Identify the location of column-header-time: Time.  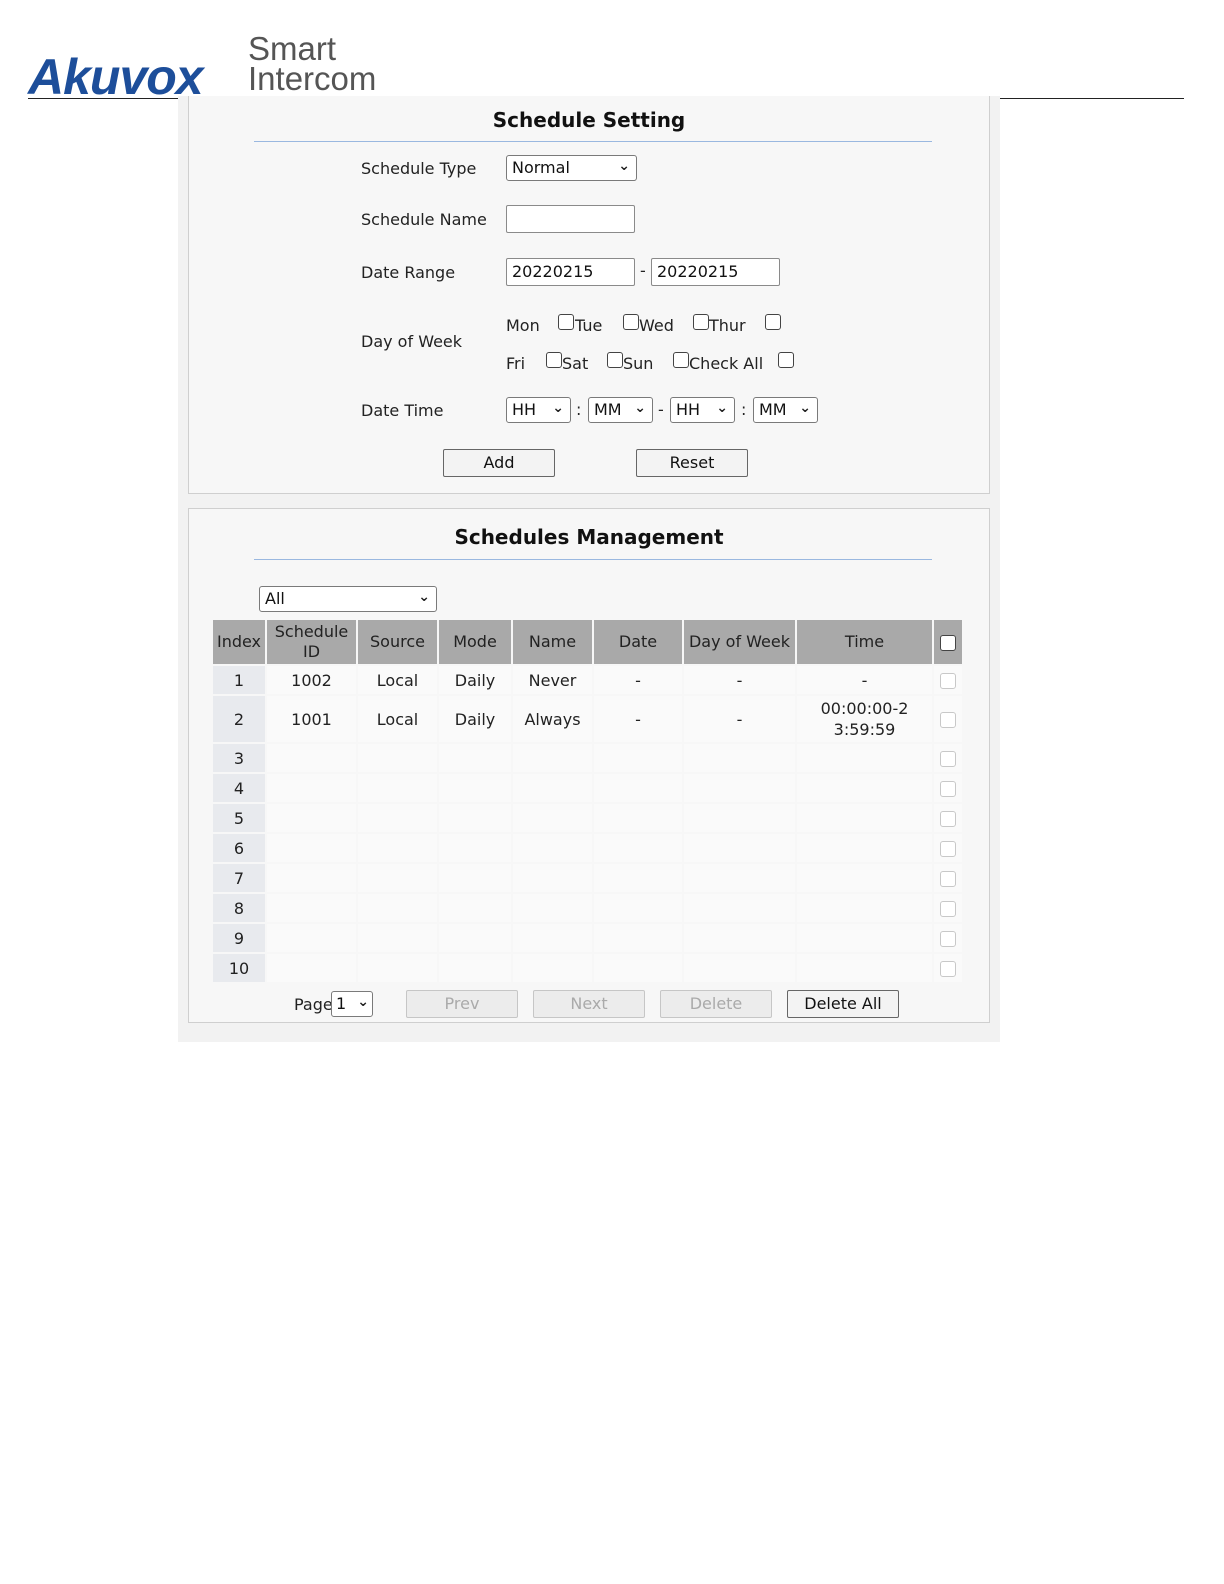
(864, 642).